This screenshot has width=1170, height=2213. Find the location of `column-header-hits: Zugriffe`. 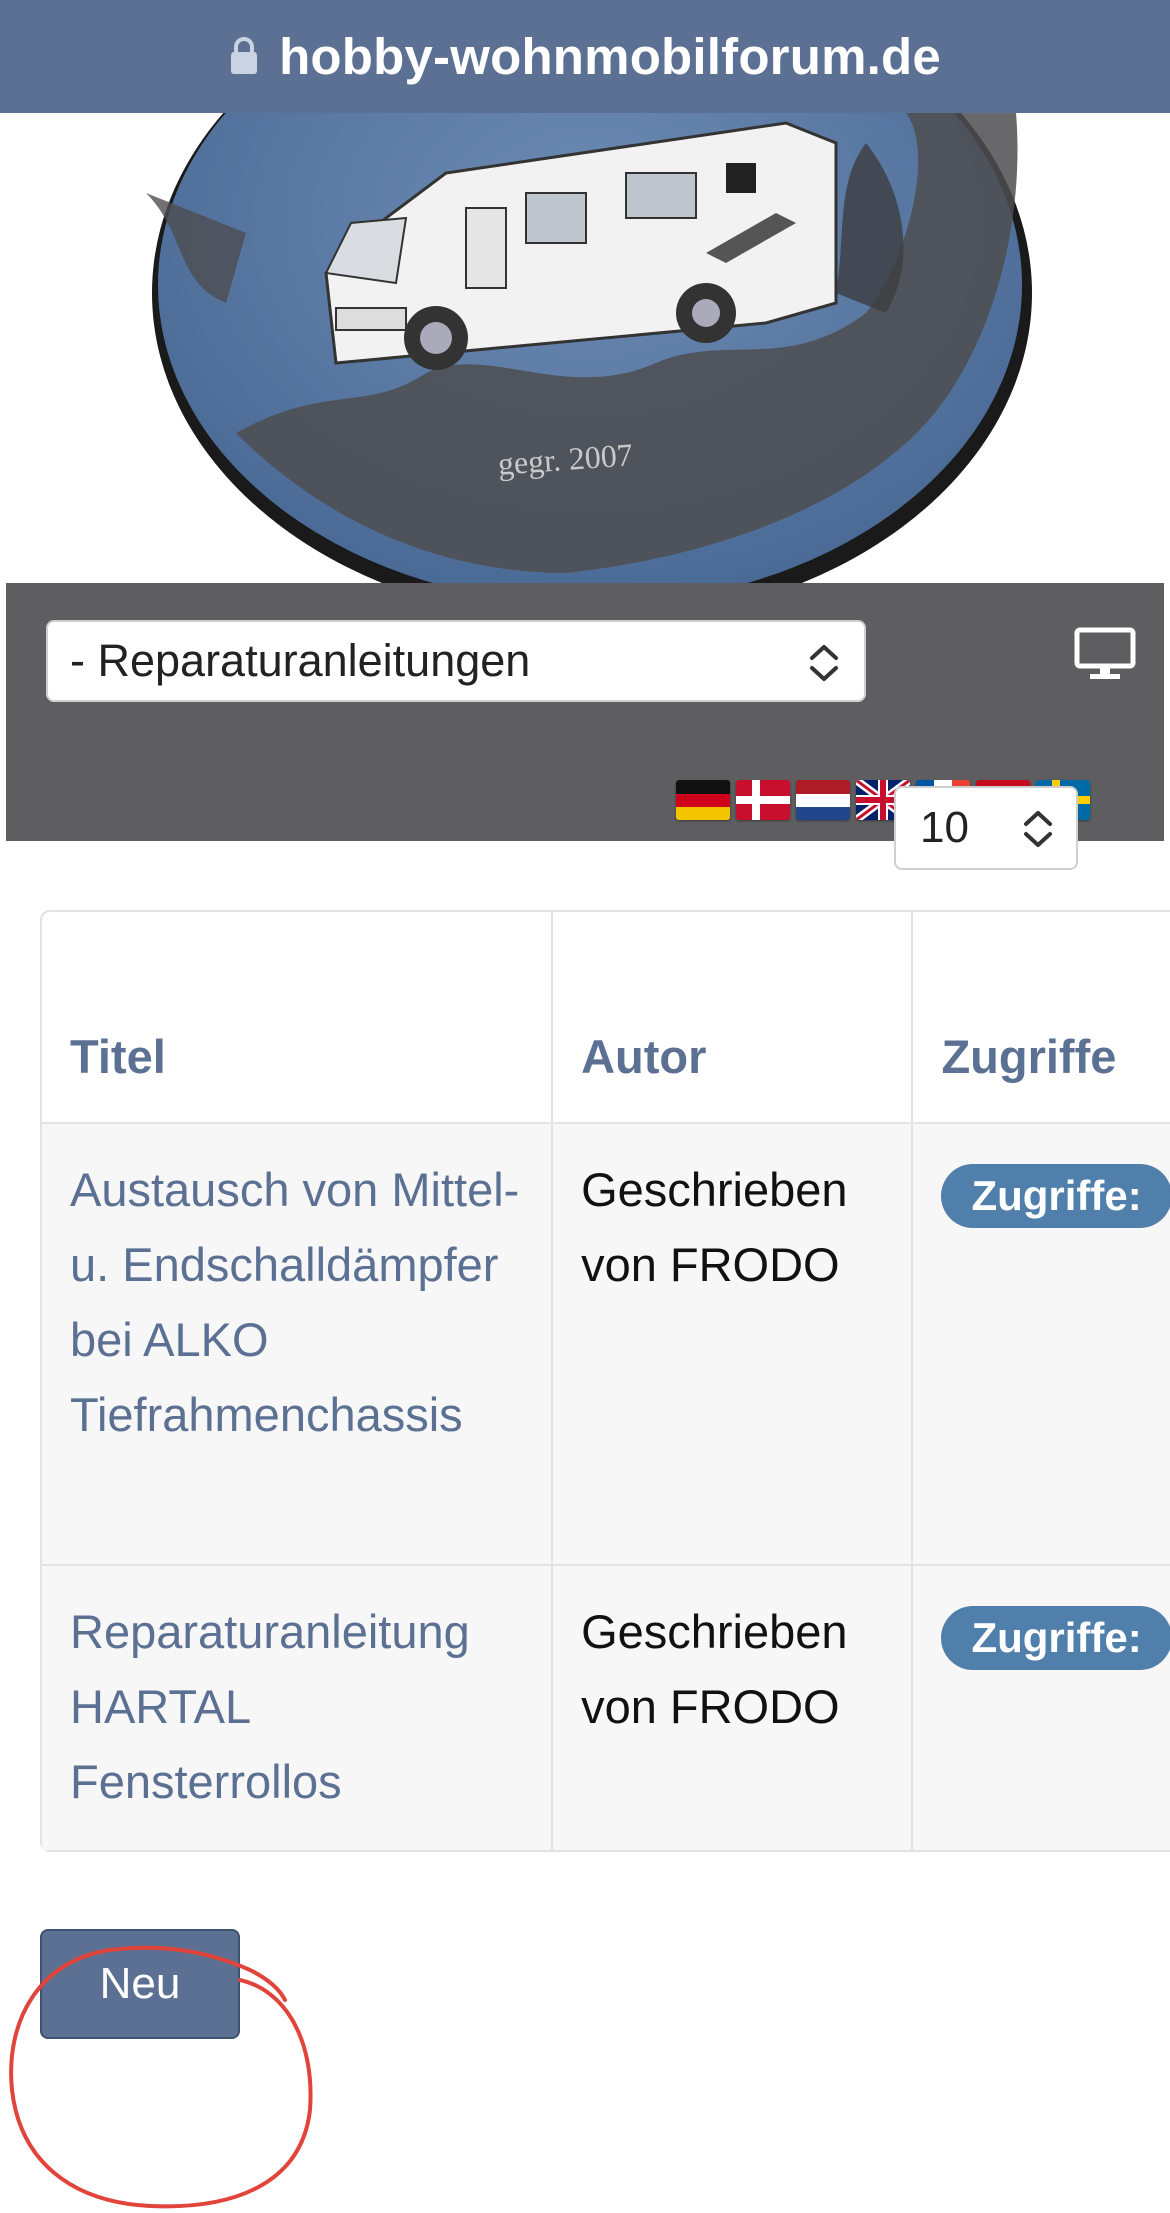

column-header-hits: Zugriffe is located at coordinates (1040, 1017).